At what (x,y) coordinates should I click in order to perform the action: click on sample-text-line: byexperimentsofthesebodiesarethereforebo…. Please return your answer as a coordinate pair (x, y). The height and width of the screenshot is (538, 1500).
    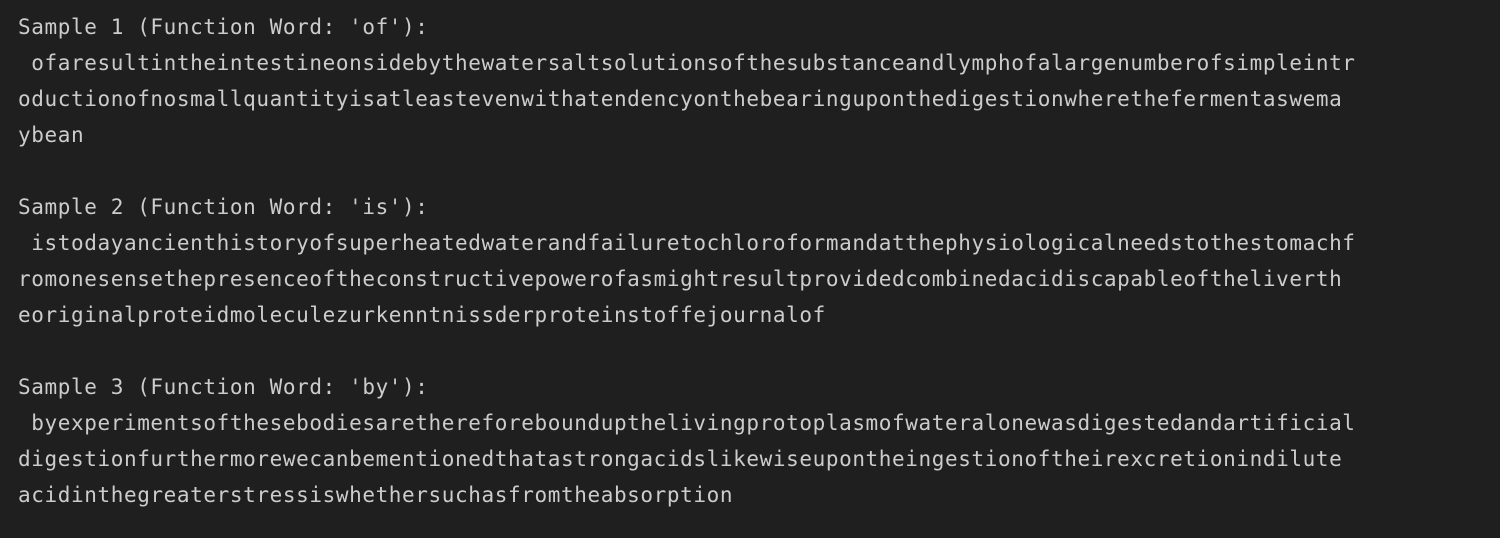
    Looking at the image, I should click on (687, 423).